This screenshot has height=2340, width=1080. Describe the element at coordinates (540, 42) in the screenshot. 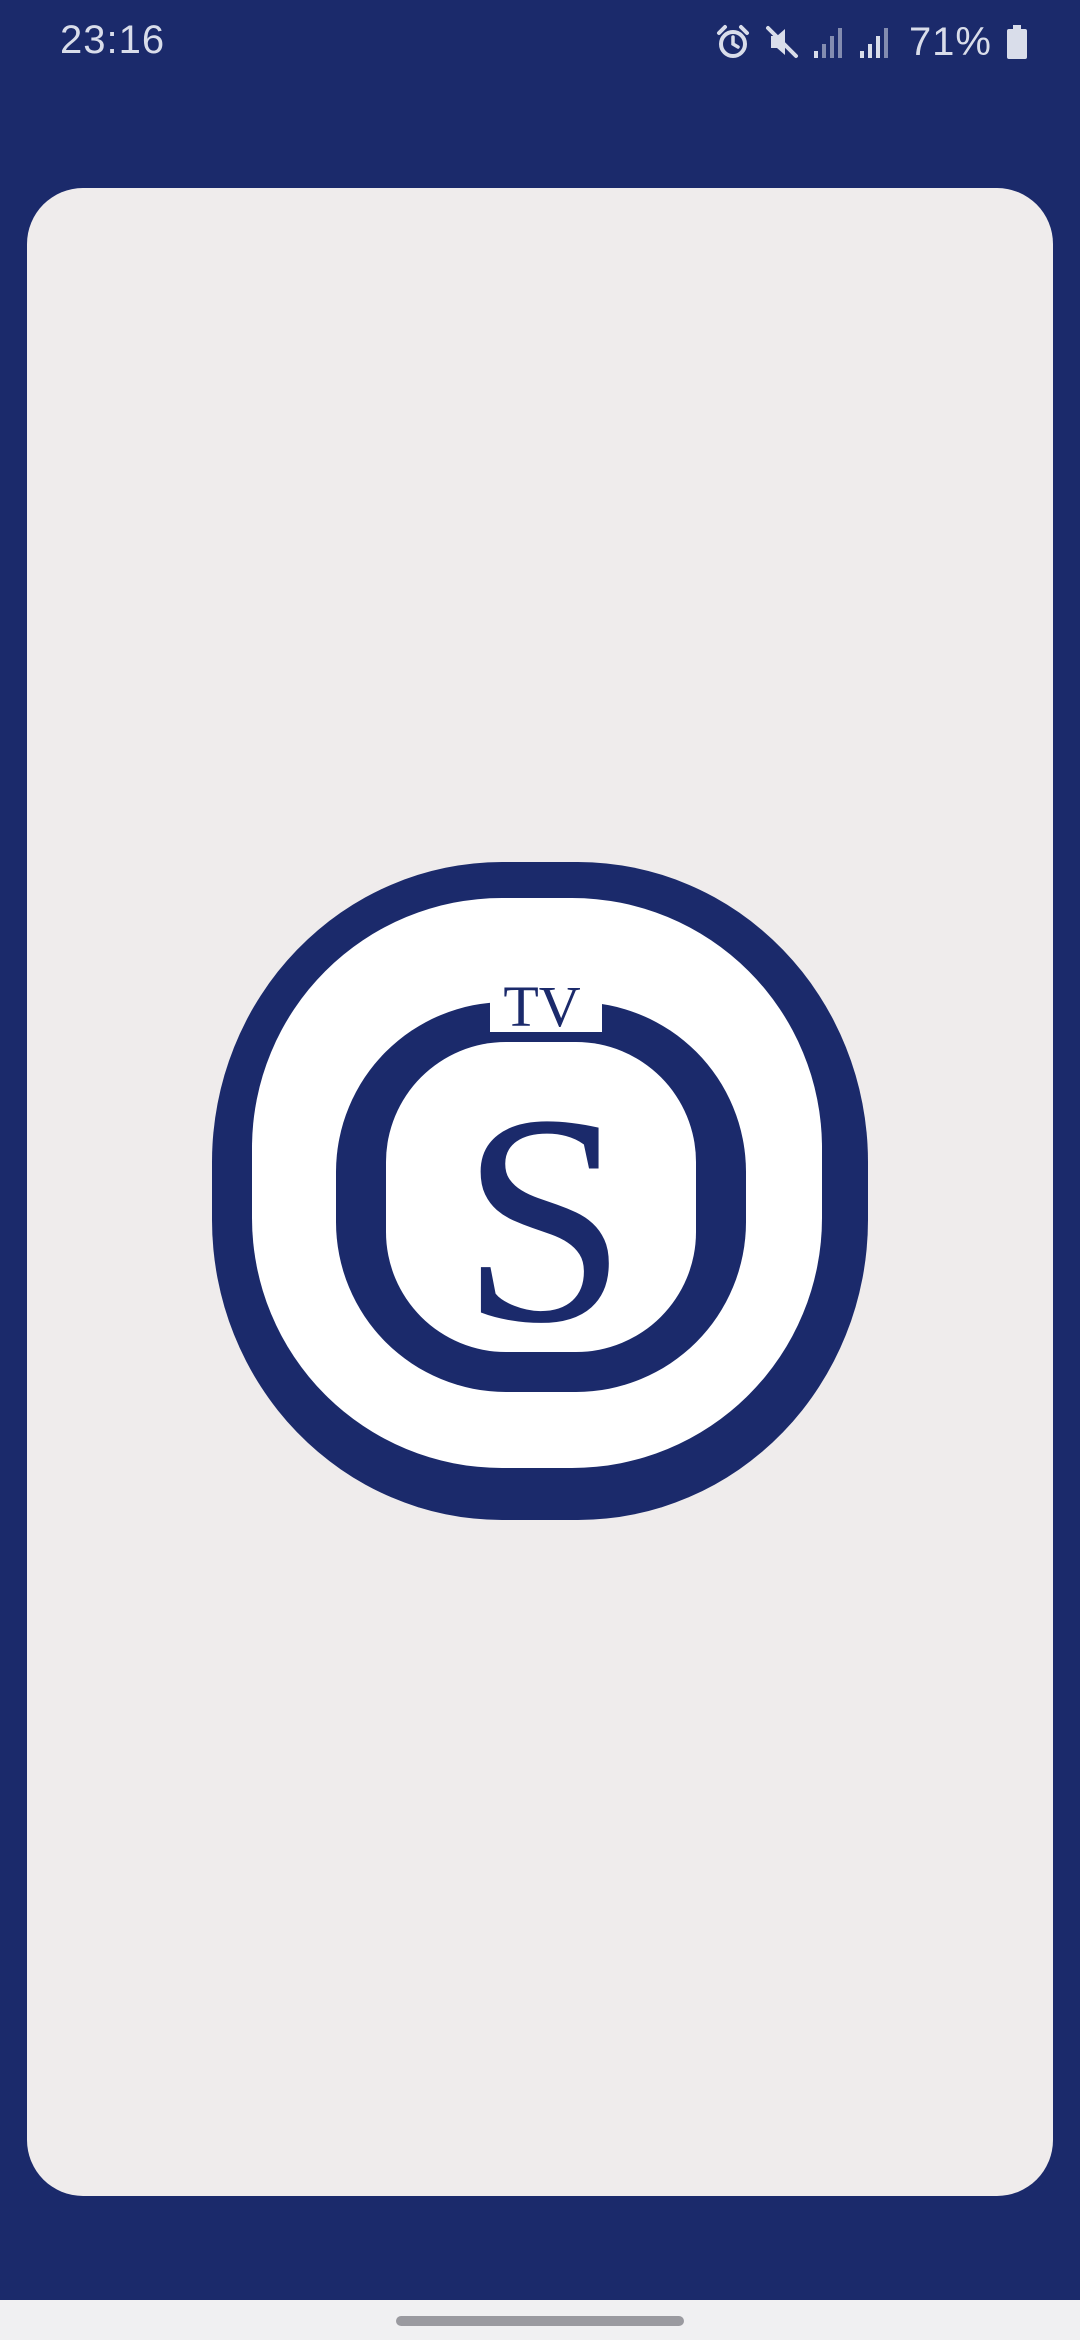

I see `status-bar: 23:16 71%` at that location.